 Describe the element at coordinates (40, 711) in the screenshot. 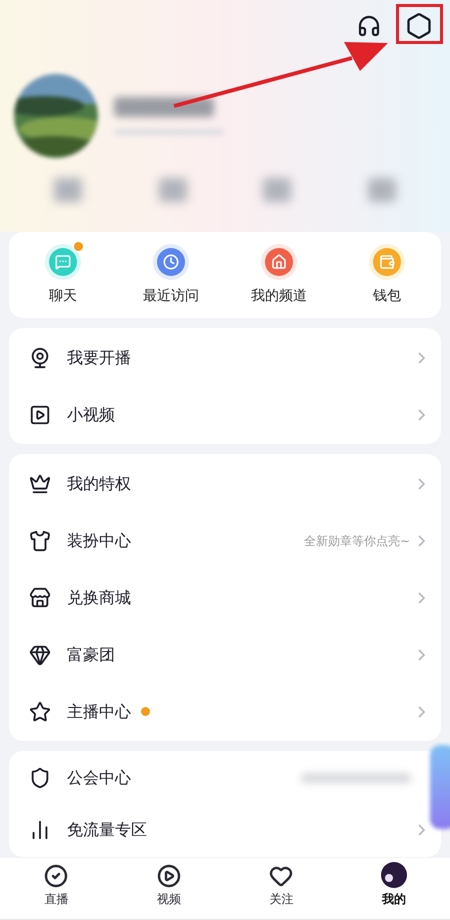

I see `star-icon` at that location.